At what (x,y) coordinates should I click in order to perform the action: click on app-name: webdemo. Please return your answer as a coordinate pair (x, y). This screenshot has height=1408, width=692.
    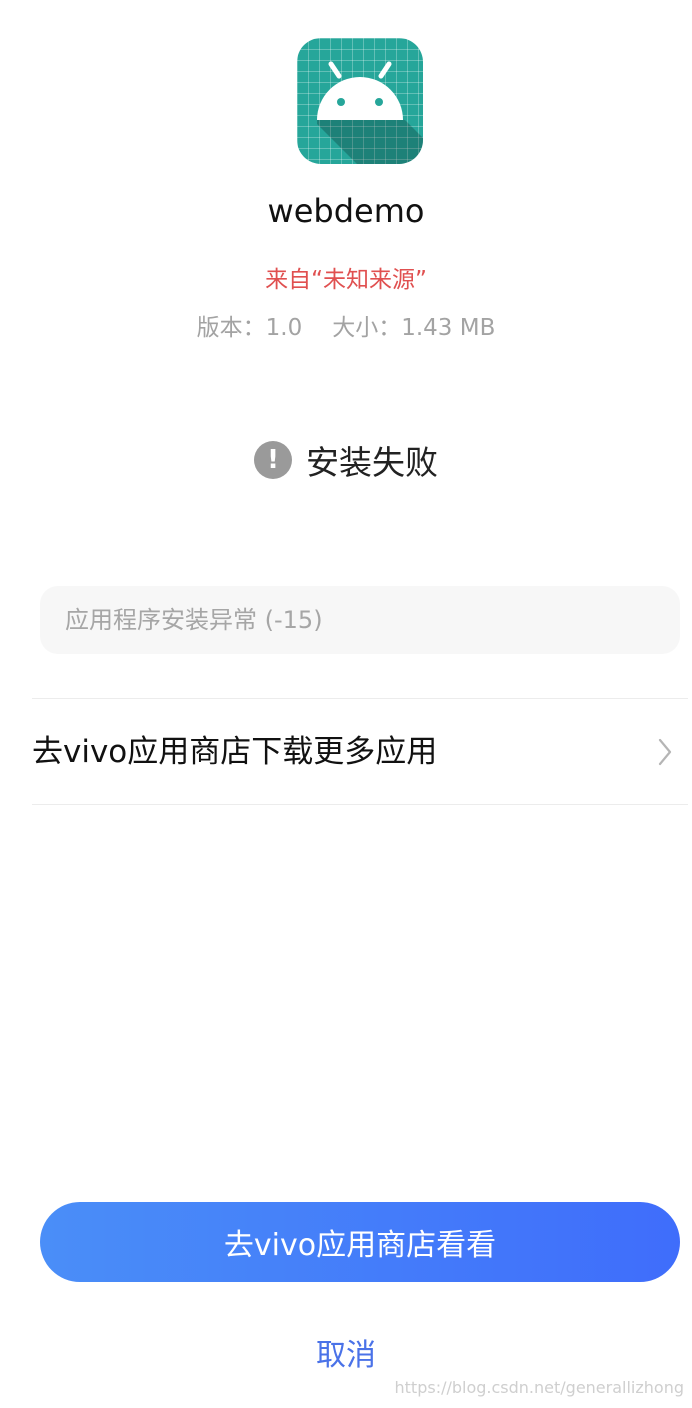
    Looking at the image, I should click on (346, 211).